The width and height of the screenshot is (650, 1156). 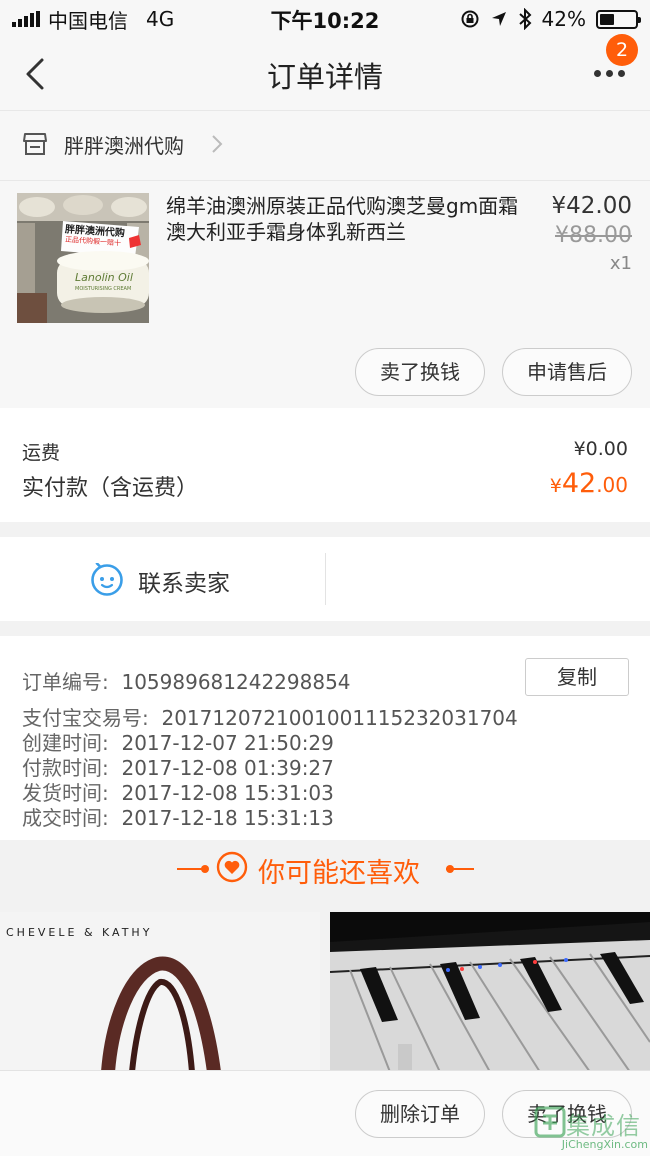 I want to click on contact-seller-button: 联系卖家, so click(x=184, y=581).